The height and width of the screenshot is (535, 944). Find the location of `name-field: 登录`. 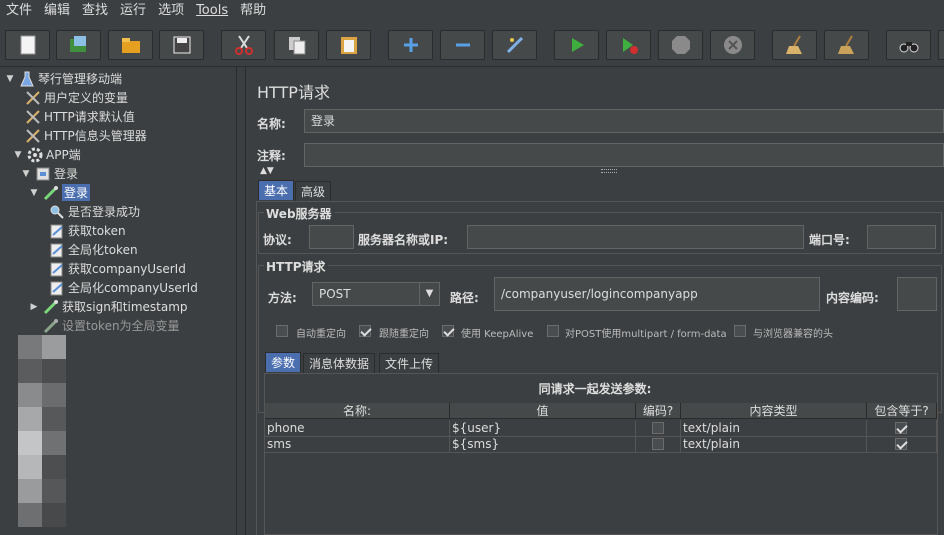

name-field: 登录 is located at coordinates (624, 121).